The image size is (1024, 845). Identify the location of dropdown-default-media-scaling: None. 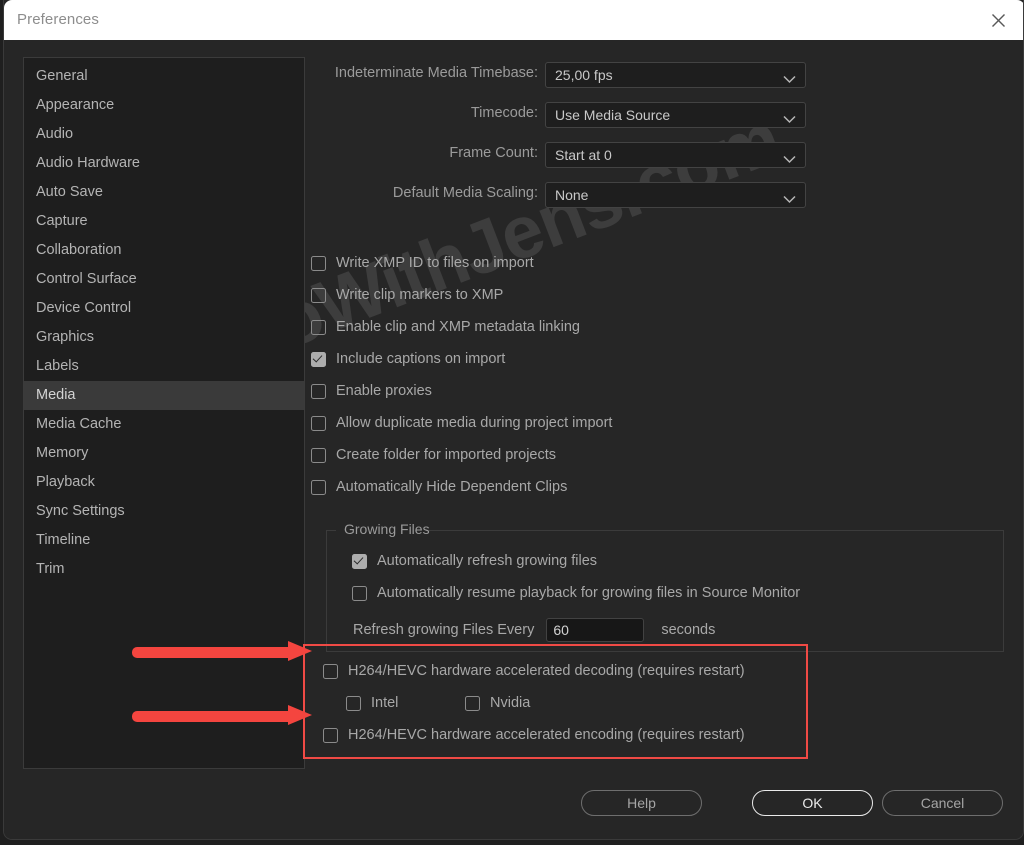
(675, 195).